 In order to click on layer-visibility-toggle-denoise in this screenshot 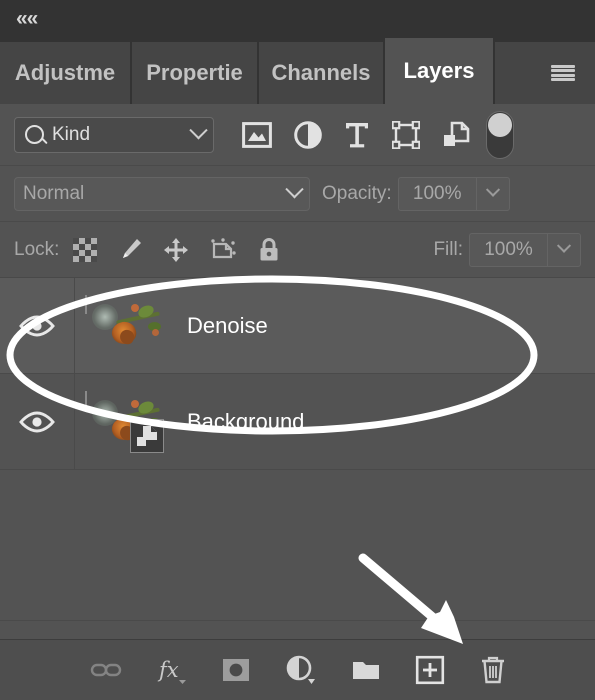, I will do `click(37, 325)`.